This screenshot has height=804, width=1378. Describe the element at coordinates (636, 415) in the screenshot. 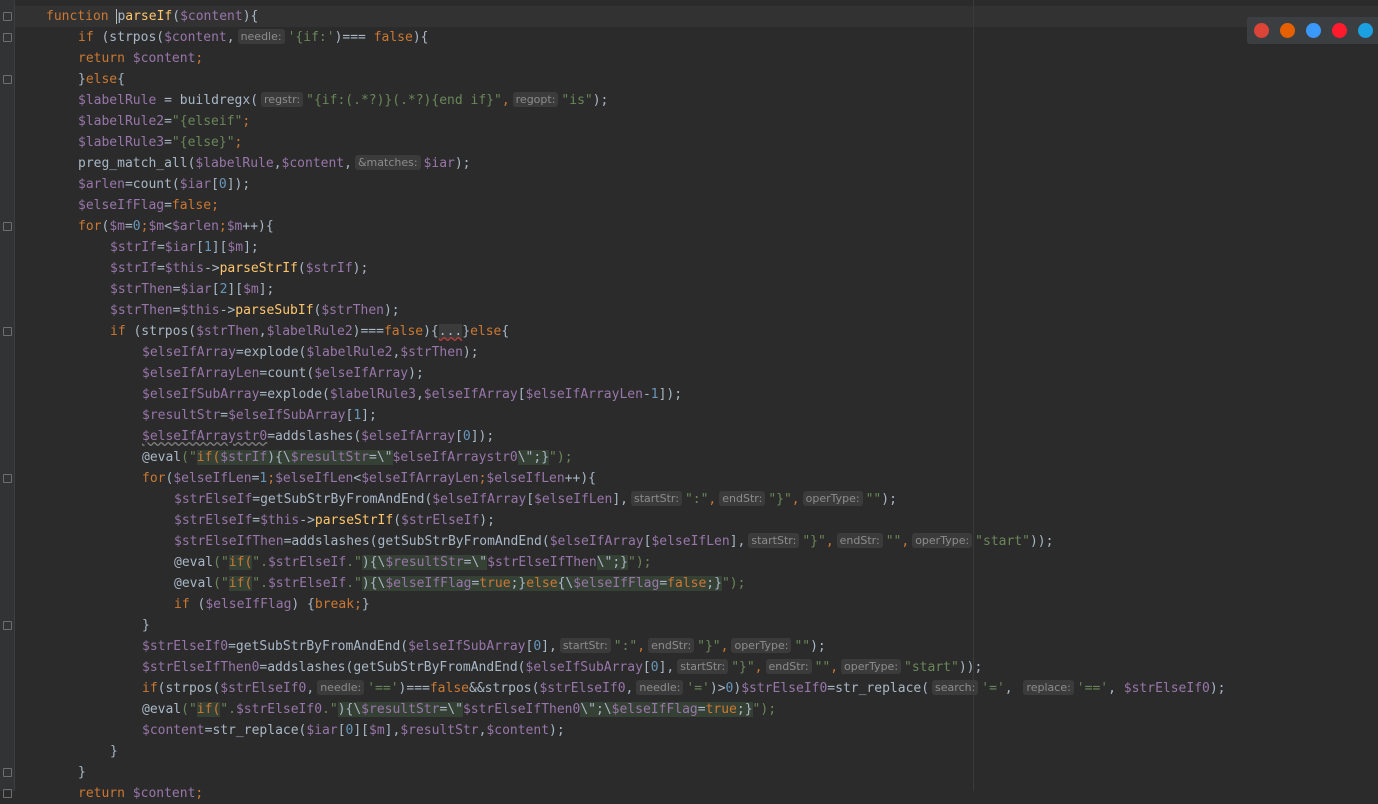

I see `code-line: $resultStr=$elseIfSubArray[1];` at that location.